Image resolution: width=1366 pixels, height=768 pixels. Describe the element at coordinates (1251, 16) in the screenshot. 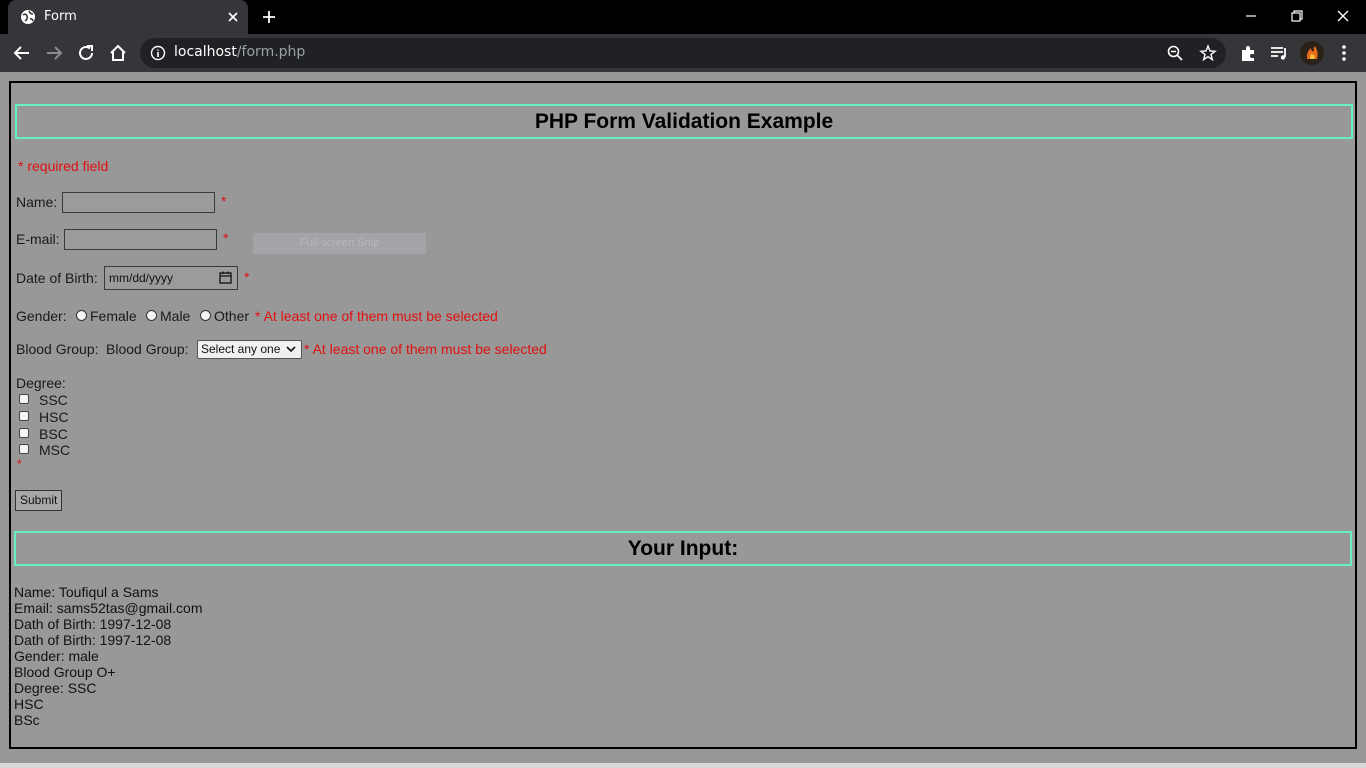

I see `minimize-icon` at that location.